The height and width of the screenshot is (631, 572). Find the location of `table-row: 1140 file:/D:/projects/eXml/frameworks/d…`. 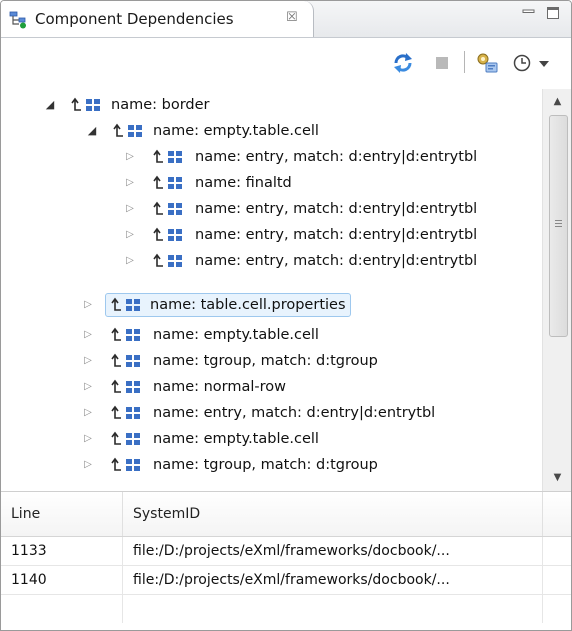

table-row: 1140 file:/D:/projects/eXml/frameworks/d… is located at coordinates (286, 580).